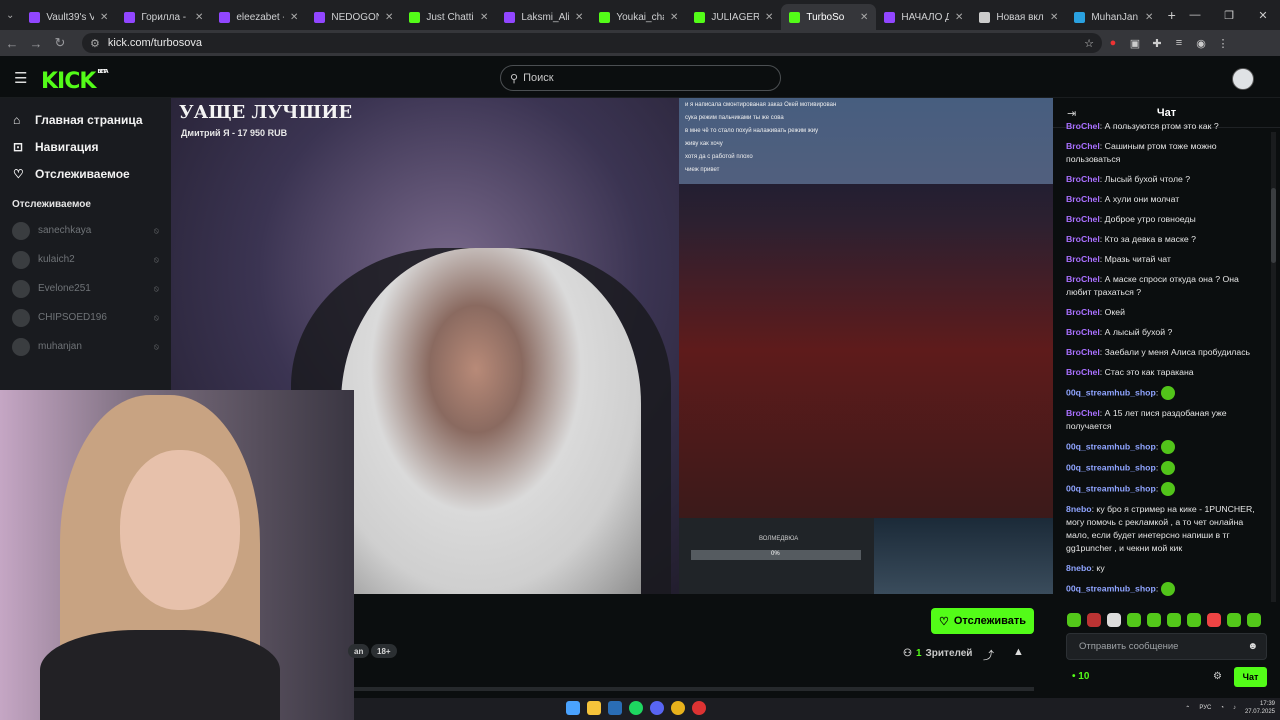 Image resolution: width=1280 pixels, height=720 pixels. Describe the element at coordinates (1229, 15) in the screenshot. I see `restore-icon: ❐` at that location.